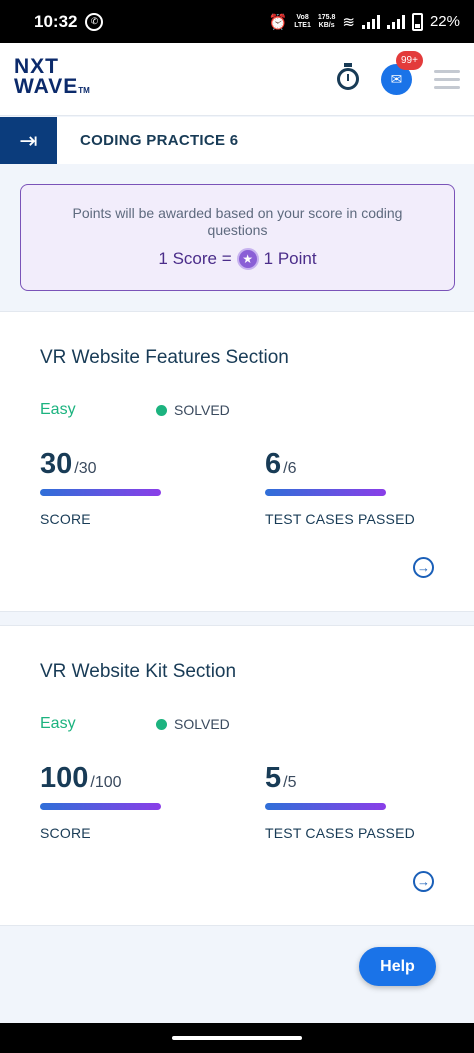 The height and width of the screenshot is (1053, 474). I want to click on home-gesture-bar, so click(237, 1038).